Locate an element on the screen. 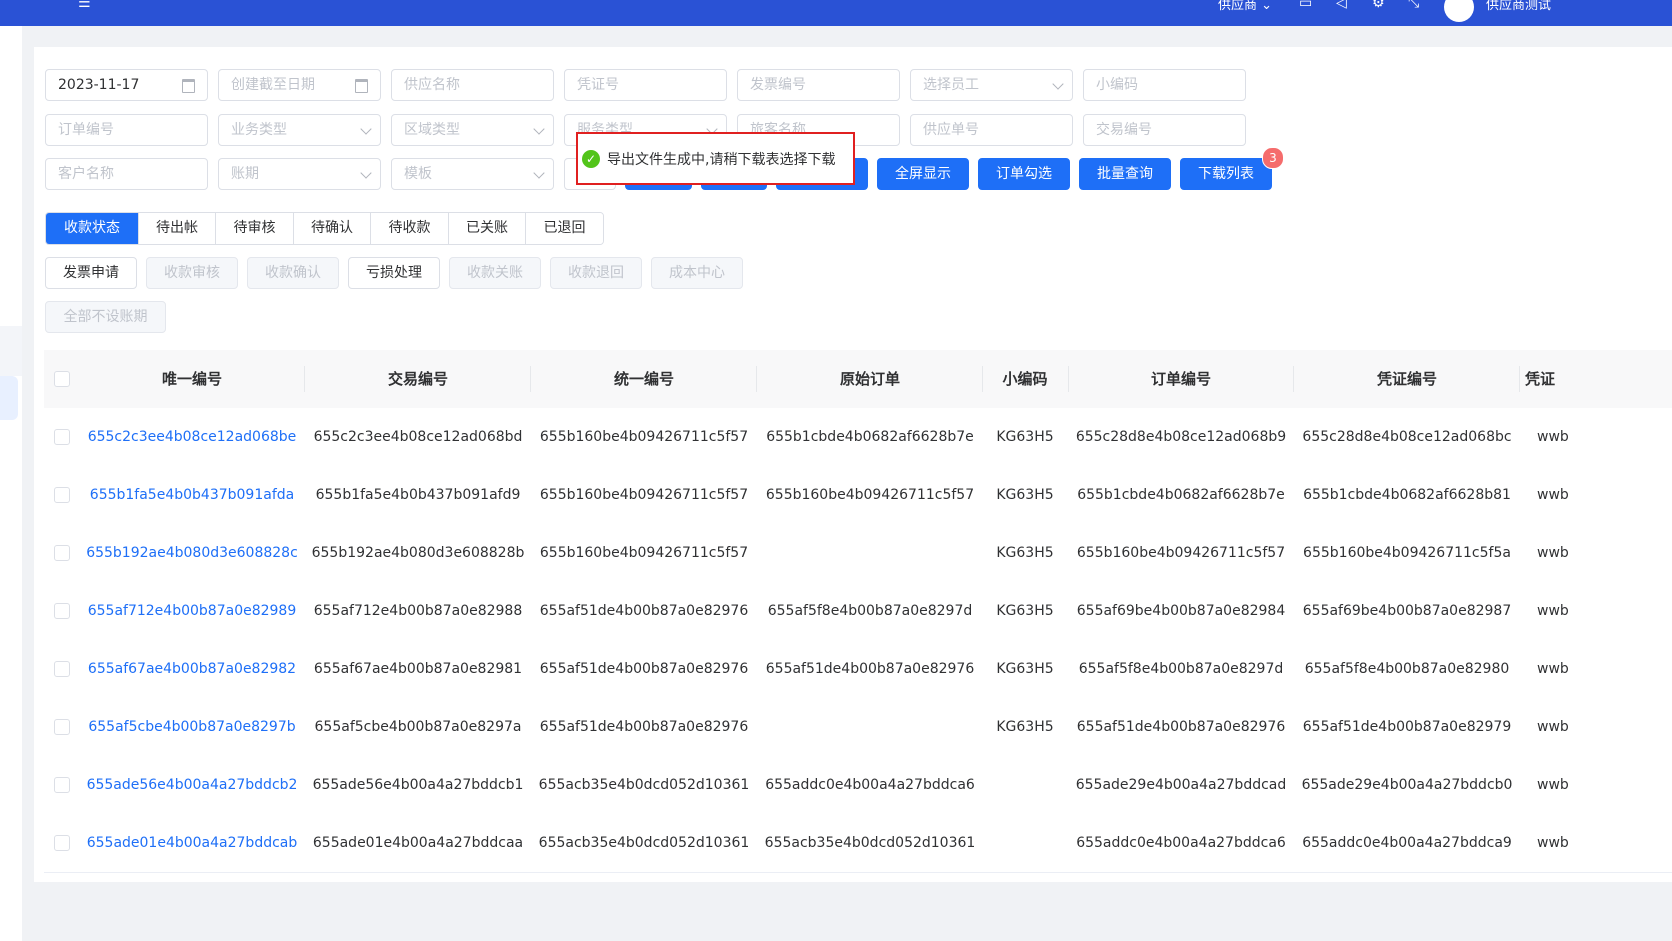 The image size is (1672, 941). order-no-cell: 655ade29e4b00a4a27bddcad is located at coordinates (1181, 785).